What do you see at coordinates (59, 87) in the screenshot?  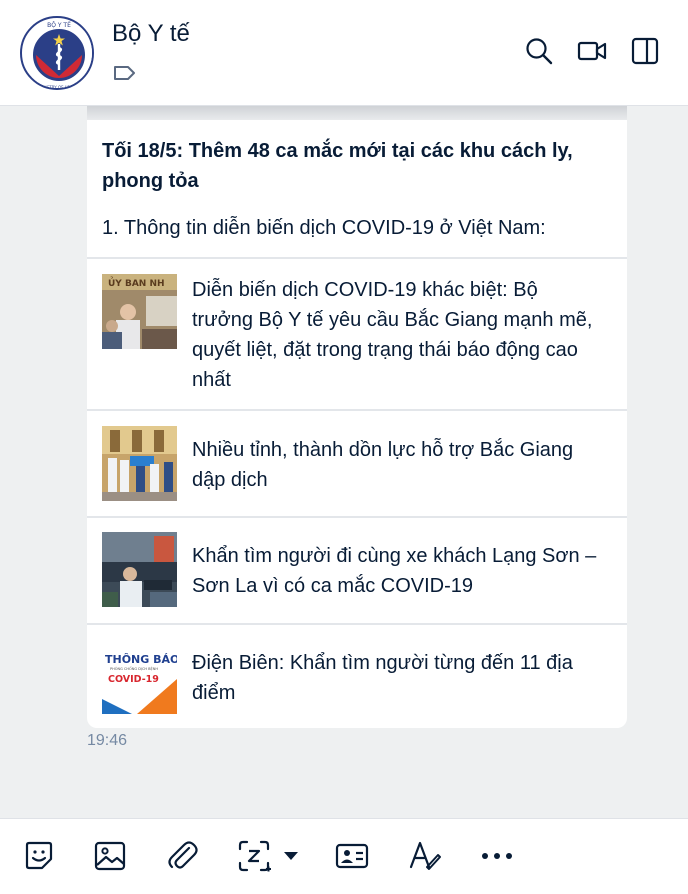 I see `avatar-bottom-text: MINISTRY OF HEALTH` at bounding box center [59, 87].